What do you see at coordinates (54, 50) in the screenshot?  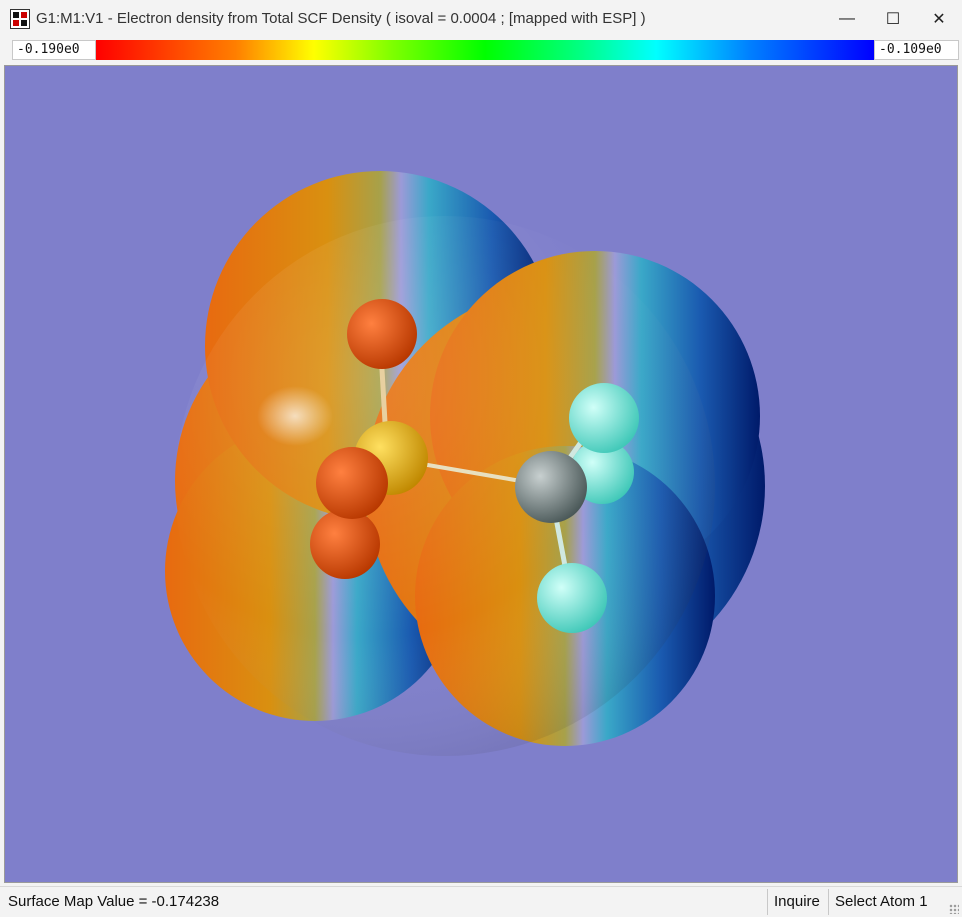 I see `color-scale-min-field: -0.190e0` at bounding box center [54, 50].